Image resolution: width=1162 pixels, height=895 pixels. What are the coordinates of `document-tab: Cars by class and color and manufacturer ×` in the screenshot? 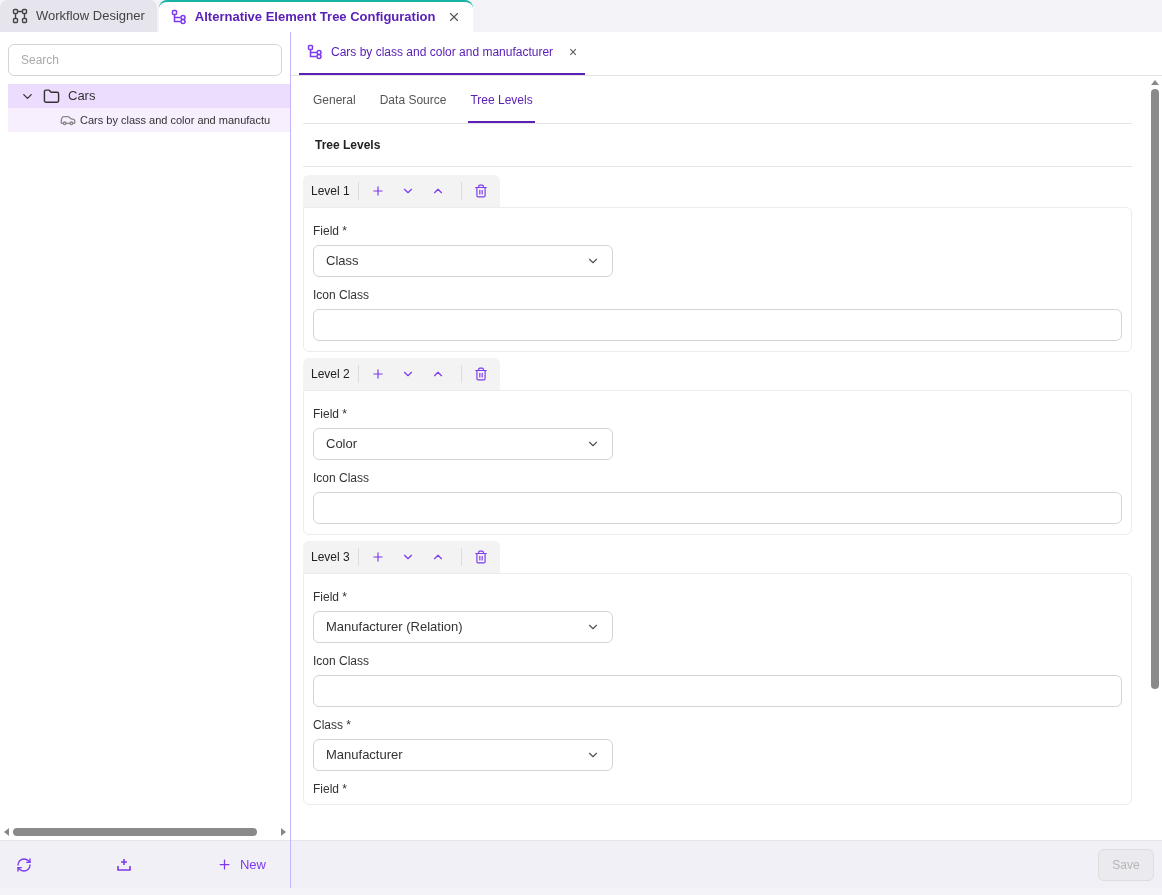 It's located at (442, 53).